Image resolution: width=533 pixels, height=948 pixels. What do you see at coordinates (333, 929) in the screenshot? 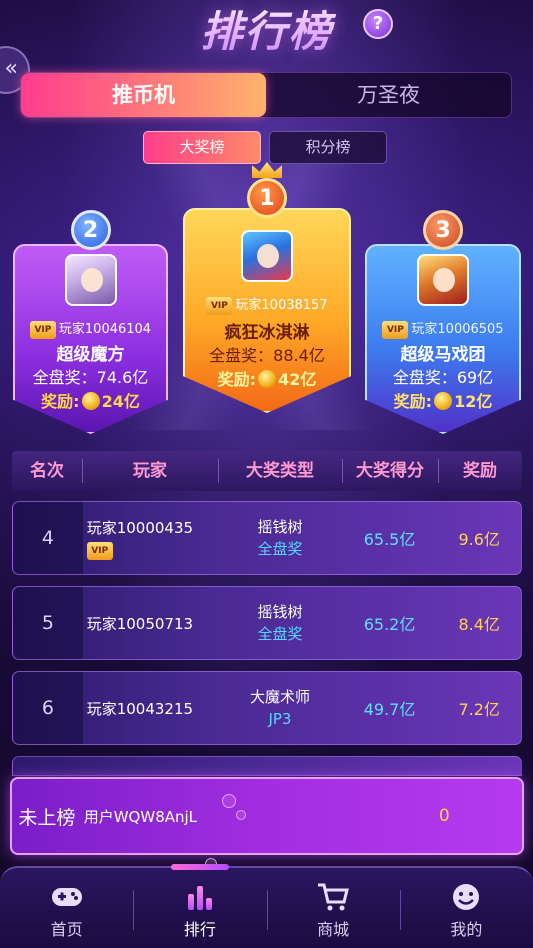
I see `nav-shop-label: 商城` at bounding box center [333, 929].